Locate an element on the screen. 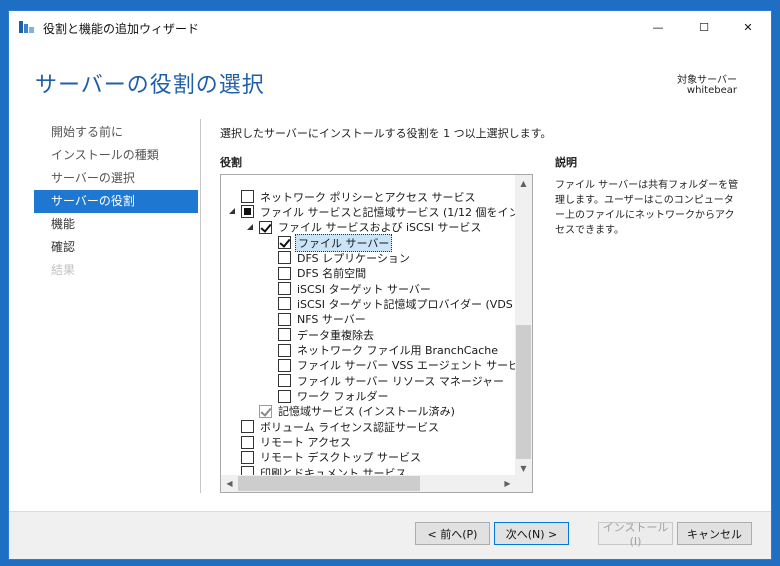 This screenshot has height=566, width=780. role-label: リモート アクセス is located at coordinates (305, 443).